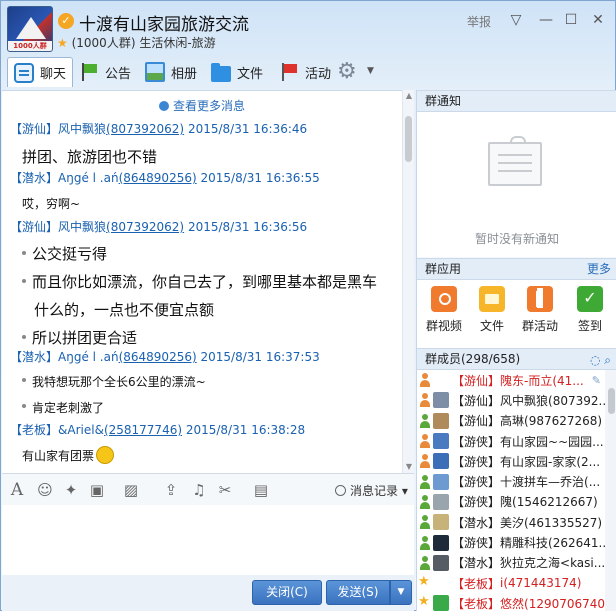 The width and height of the screenshot is (616, 611). Describe the element at coordinates (409, 95) in the screenshot. I see `scroll-up-icon: ▲` at that location.